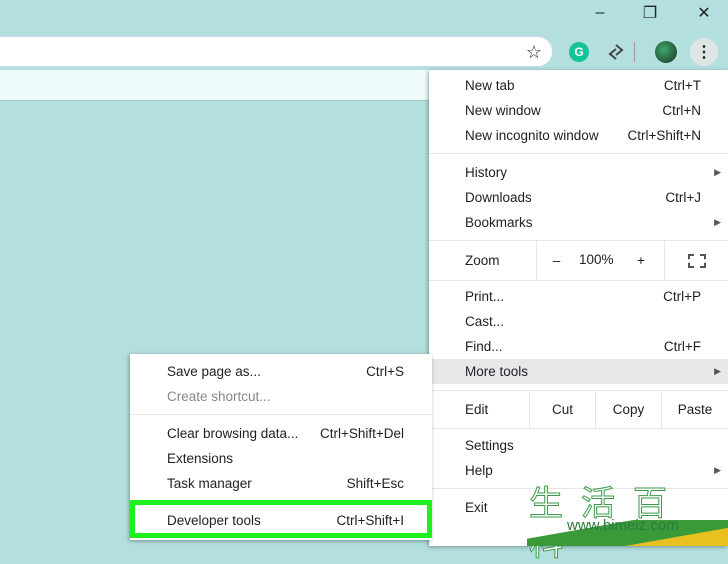 This screenshot has width=728, height=564. Describe the element at coordinates (616, 52) in the screenshot. I see `extension-icon` at that location.